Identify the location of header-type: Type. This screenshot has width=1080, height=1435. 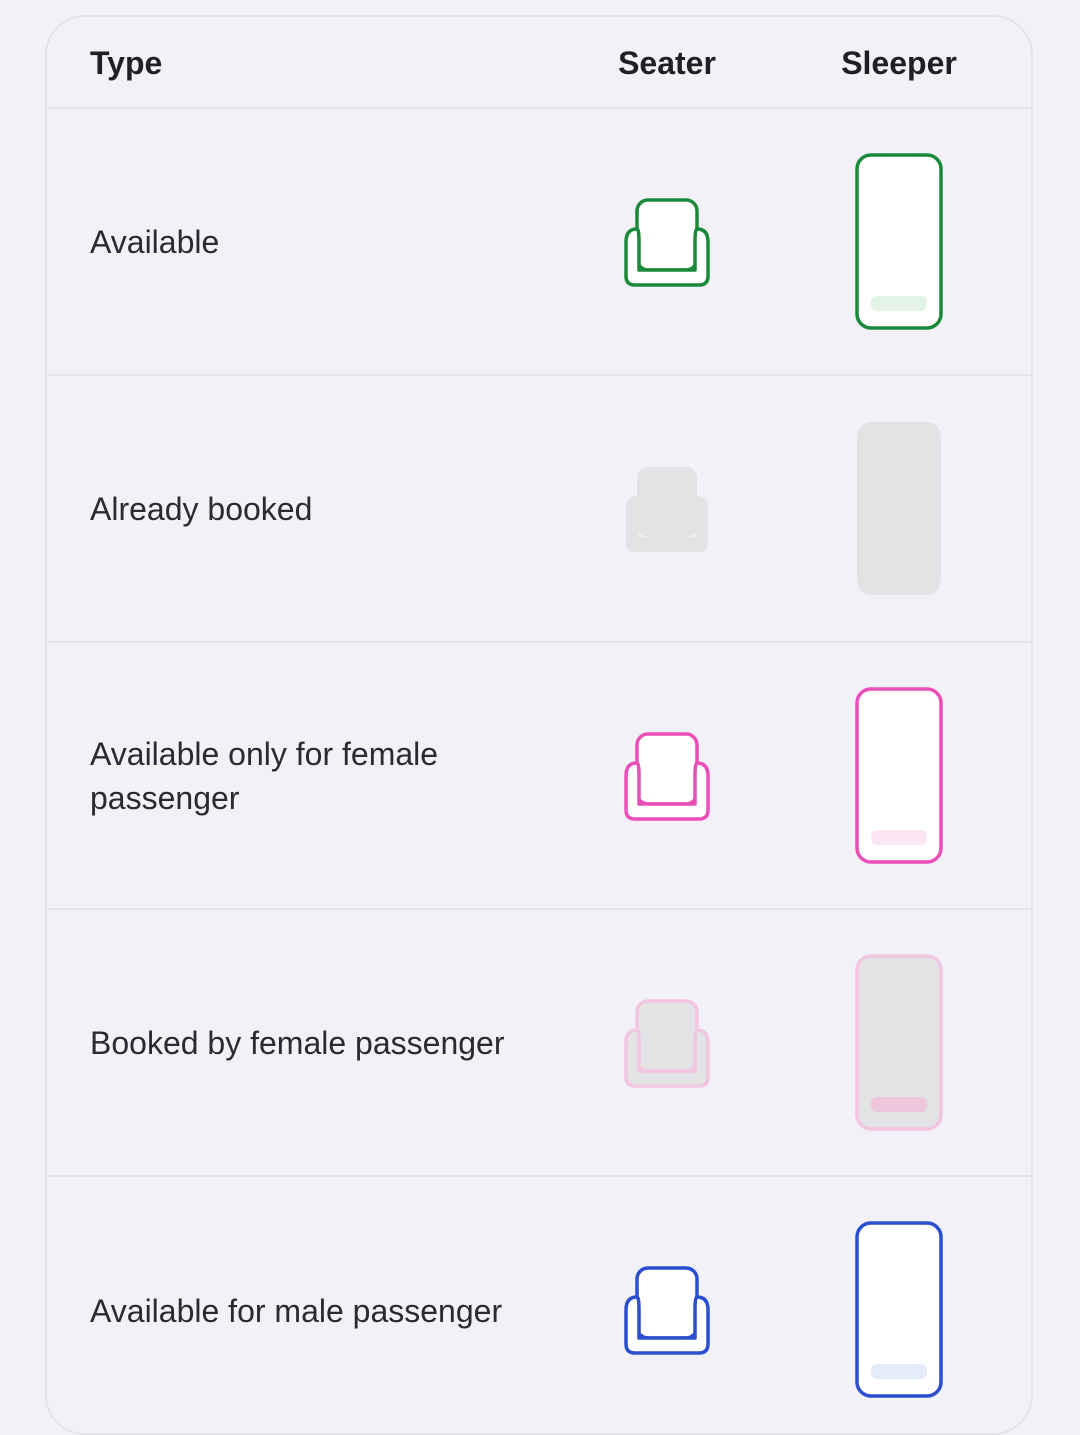
(126, 63).